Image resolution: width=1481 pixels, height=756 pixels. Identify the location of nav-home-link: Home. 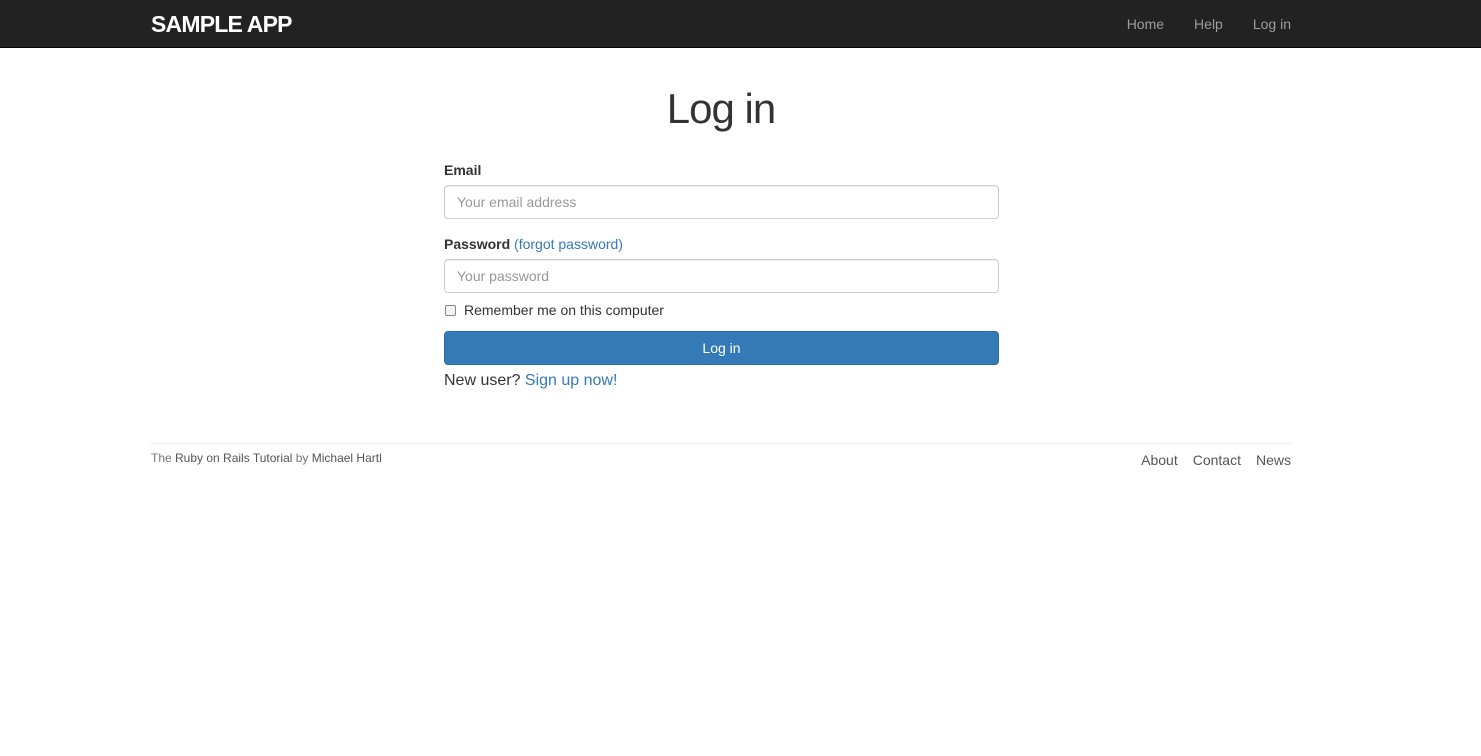
(1145, 24).